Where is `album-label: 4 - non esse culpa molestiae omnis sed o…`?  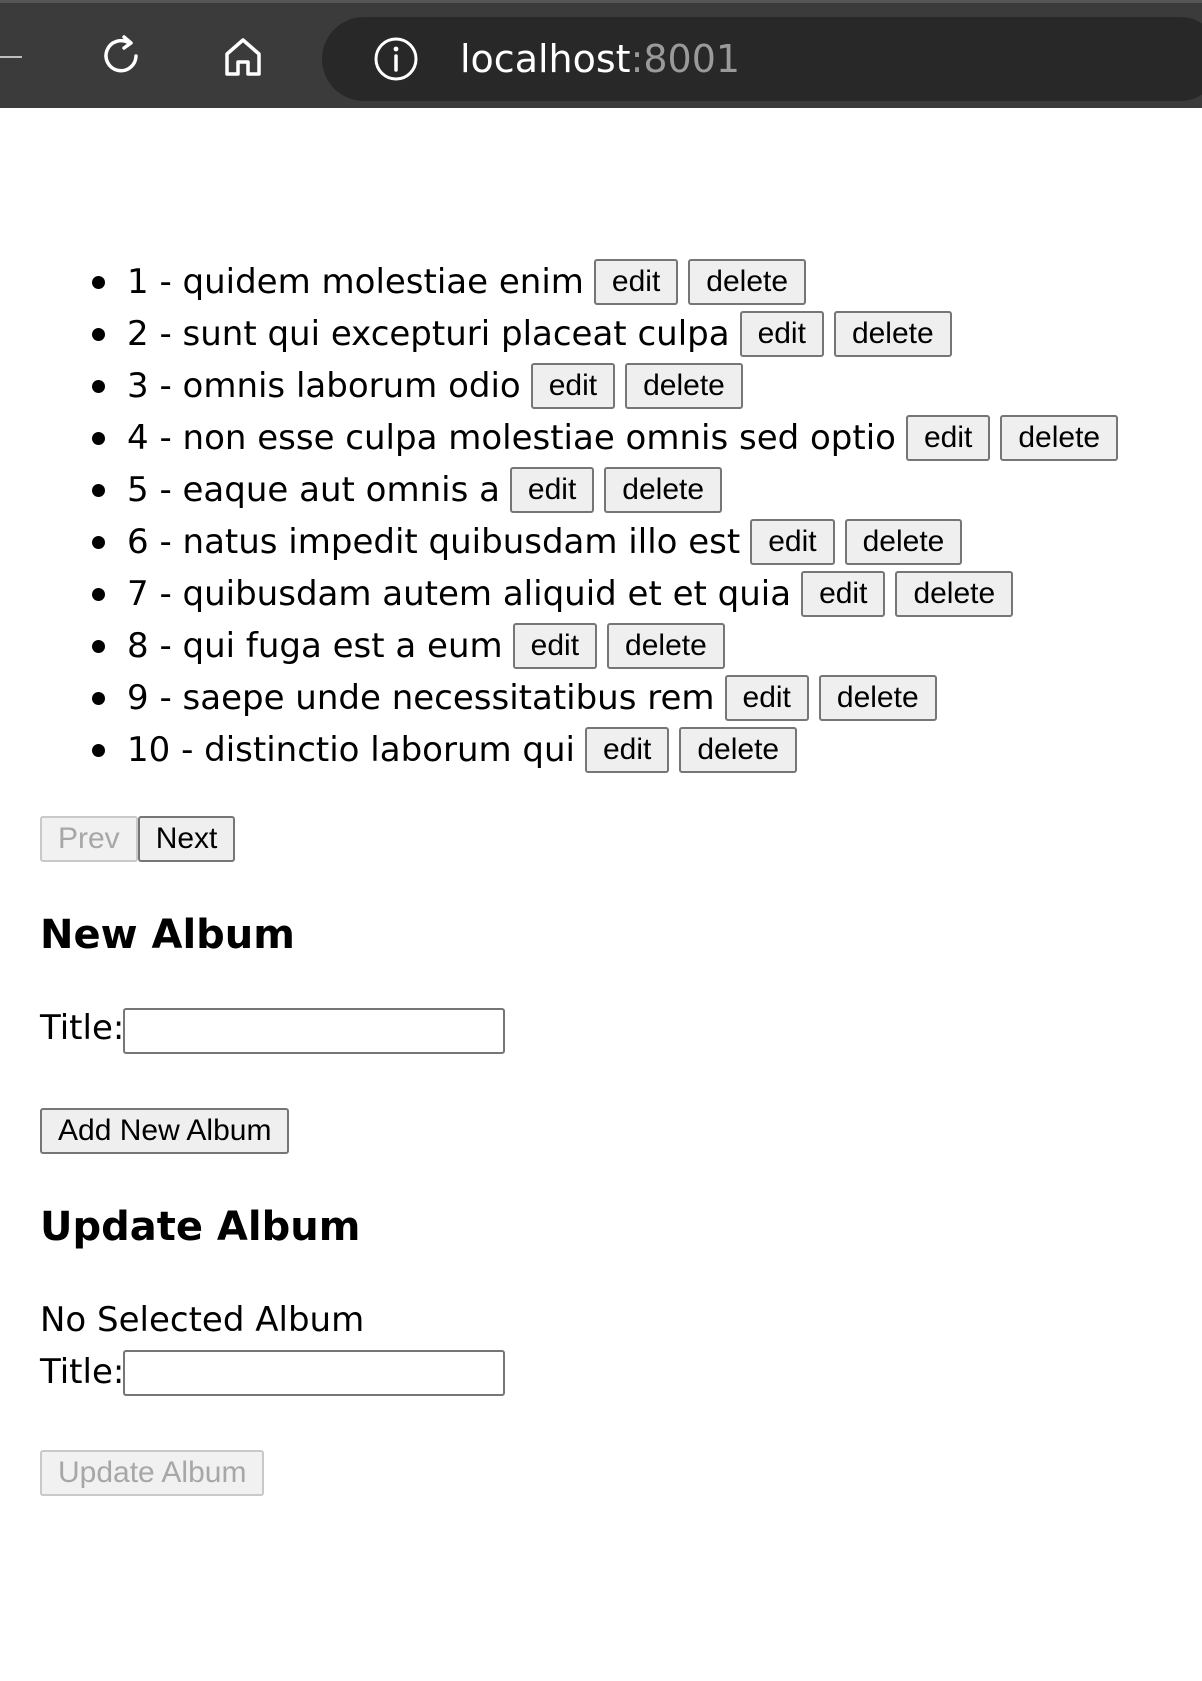 album-label: 4 - non esse culpa molestiae omnis sed o… is located at coordinates (511, 438).